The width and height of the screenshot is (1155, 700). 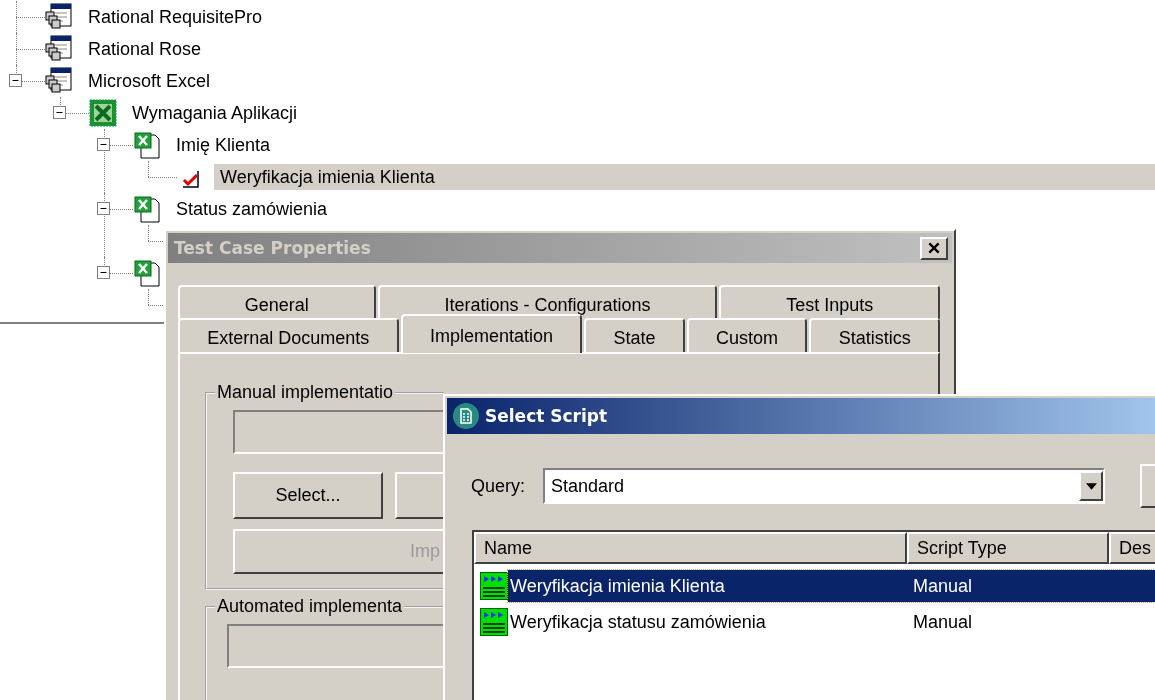 What do you see at coordinates (546, 416) in the screenshot?
I see `dialog-title: Select Script` at bounding box center [546, 416].